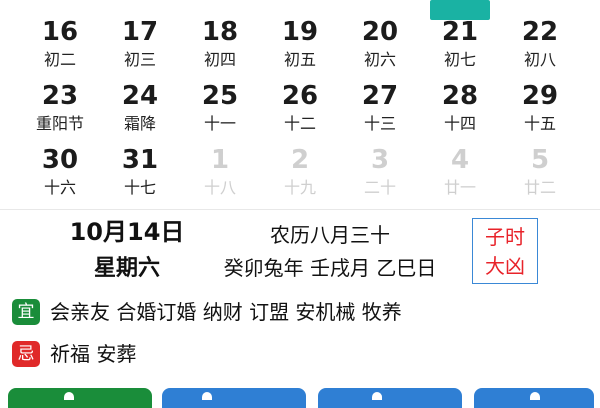 The image size is (600, 408). Describe the element at coordinates (26, 354) in the screenshot. I see `ji-tag: 忌` at that location.